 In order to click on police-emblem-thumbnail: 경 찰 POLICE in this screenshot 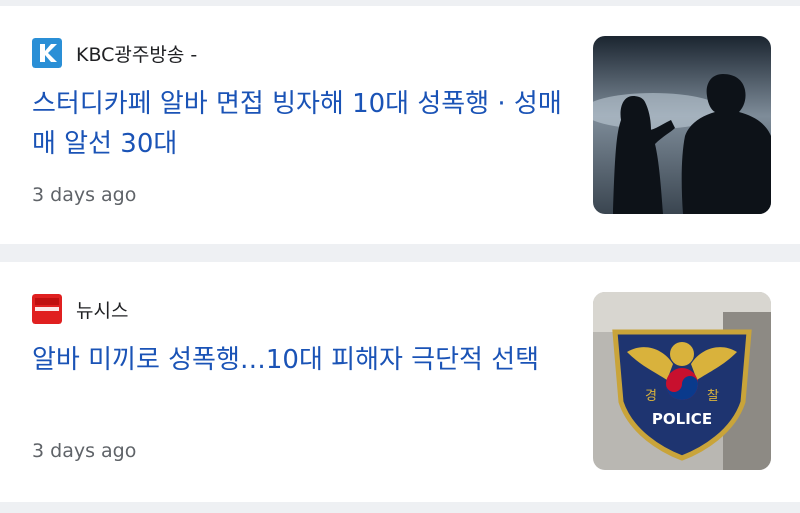, I will do `click(682, 381)`.